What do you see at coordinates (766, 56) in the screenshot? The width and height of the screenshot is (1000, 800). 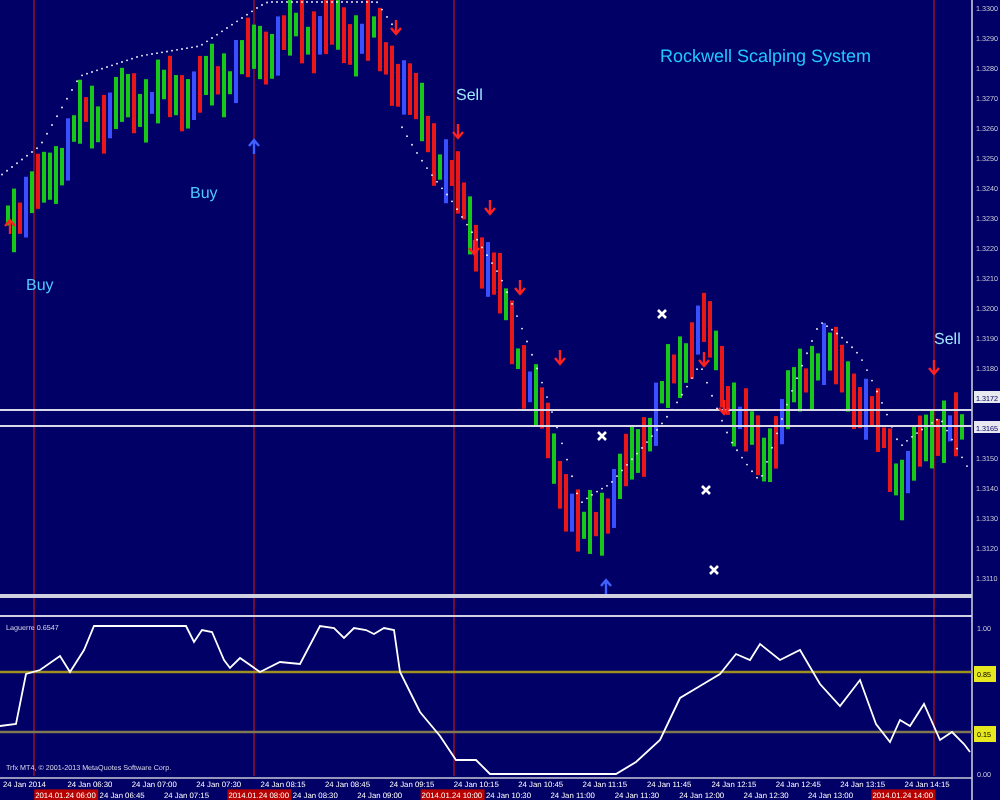 I see `chart-title: Rockwell Scalping System` at bounding box center [766, 56].